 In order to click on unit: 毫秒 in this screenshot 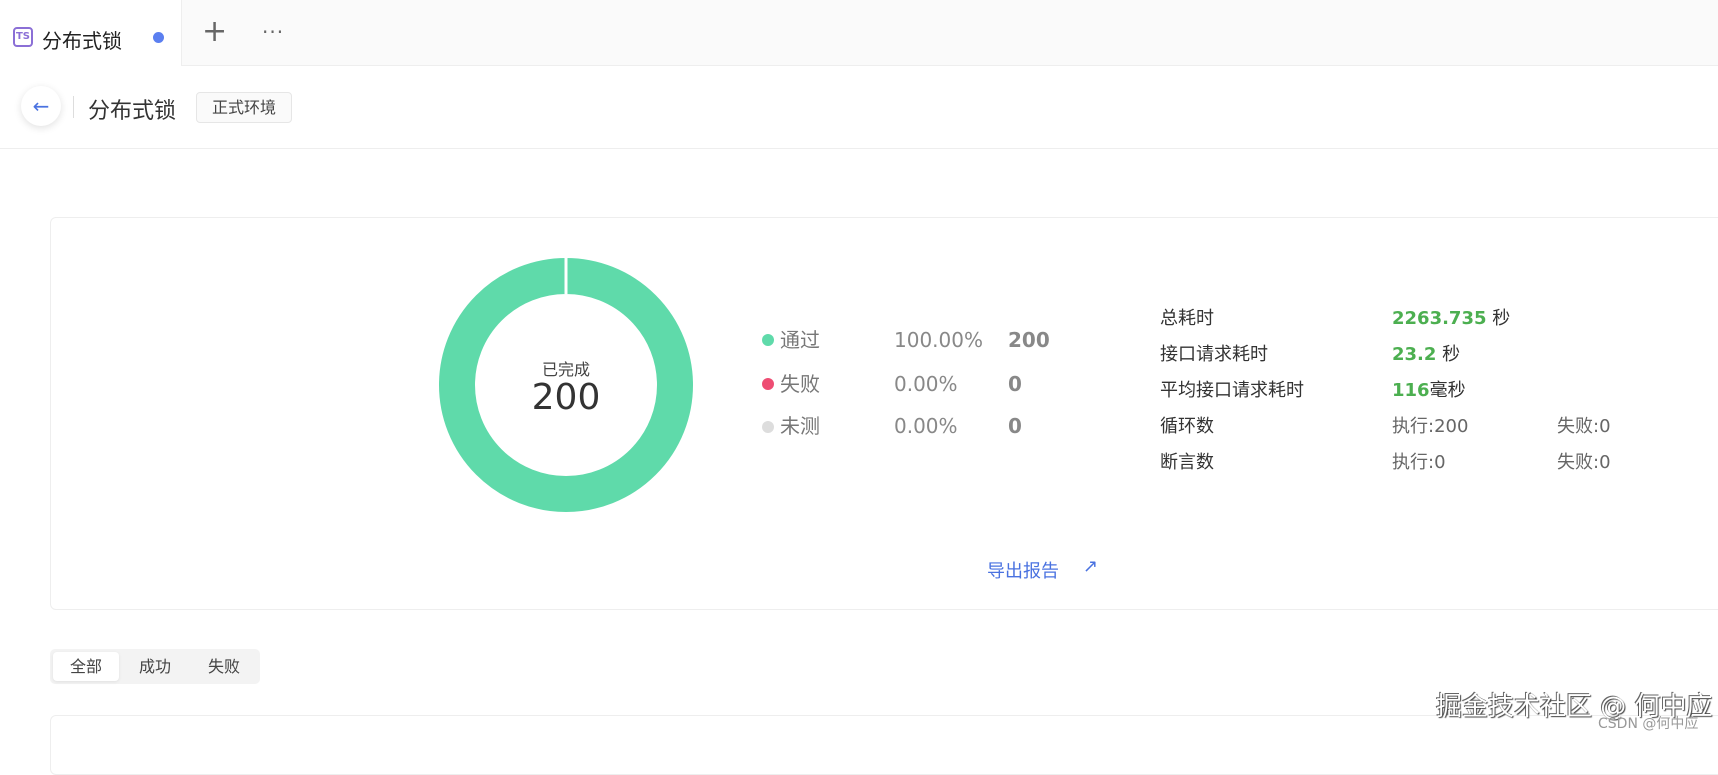, I will do `click(1447, 390)`.